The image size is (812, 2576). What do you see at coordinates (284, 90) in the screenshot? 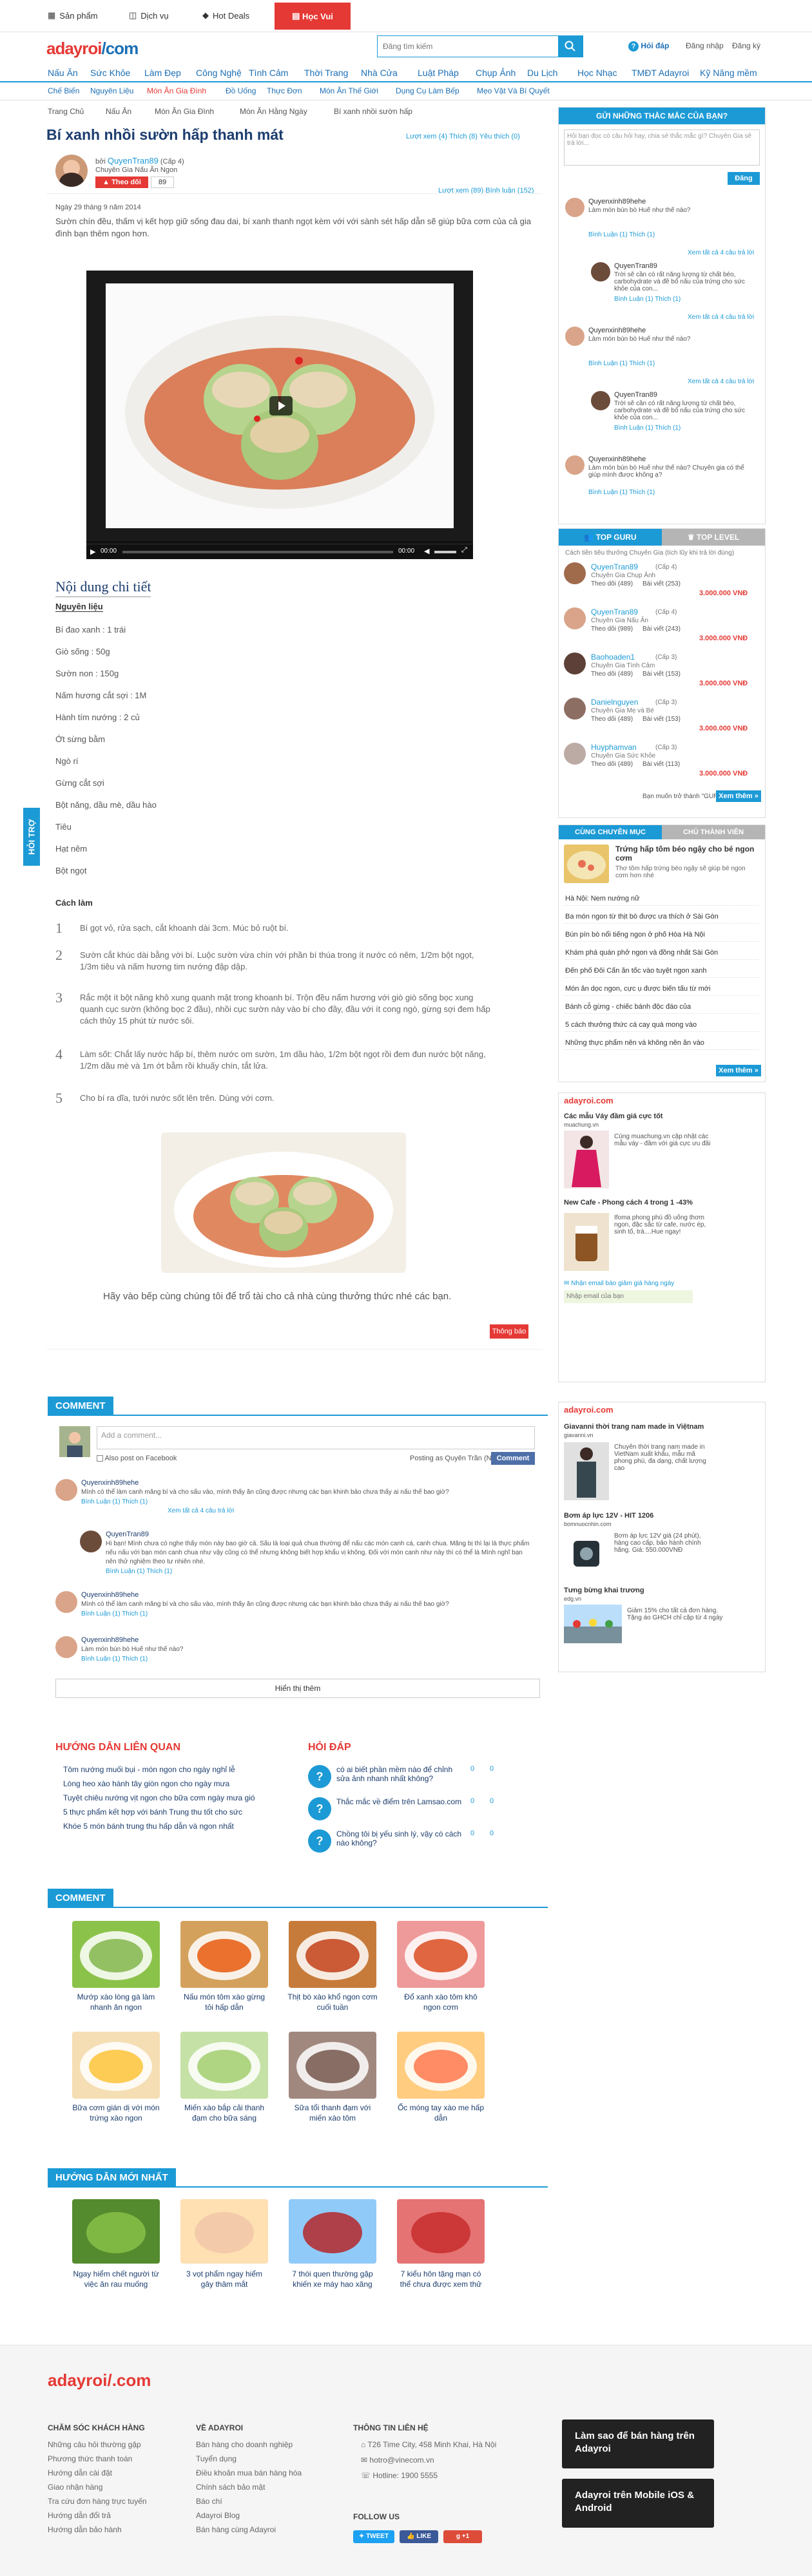
I see `subnav-item-4: Thực Đơn` at bounding box center [284, 90].